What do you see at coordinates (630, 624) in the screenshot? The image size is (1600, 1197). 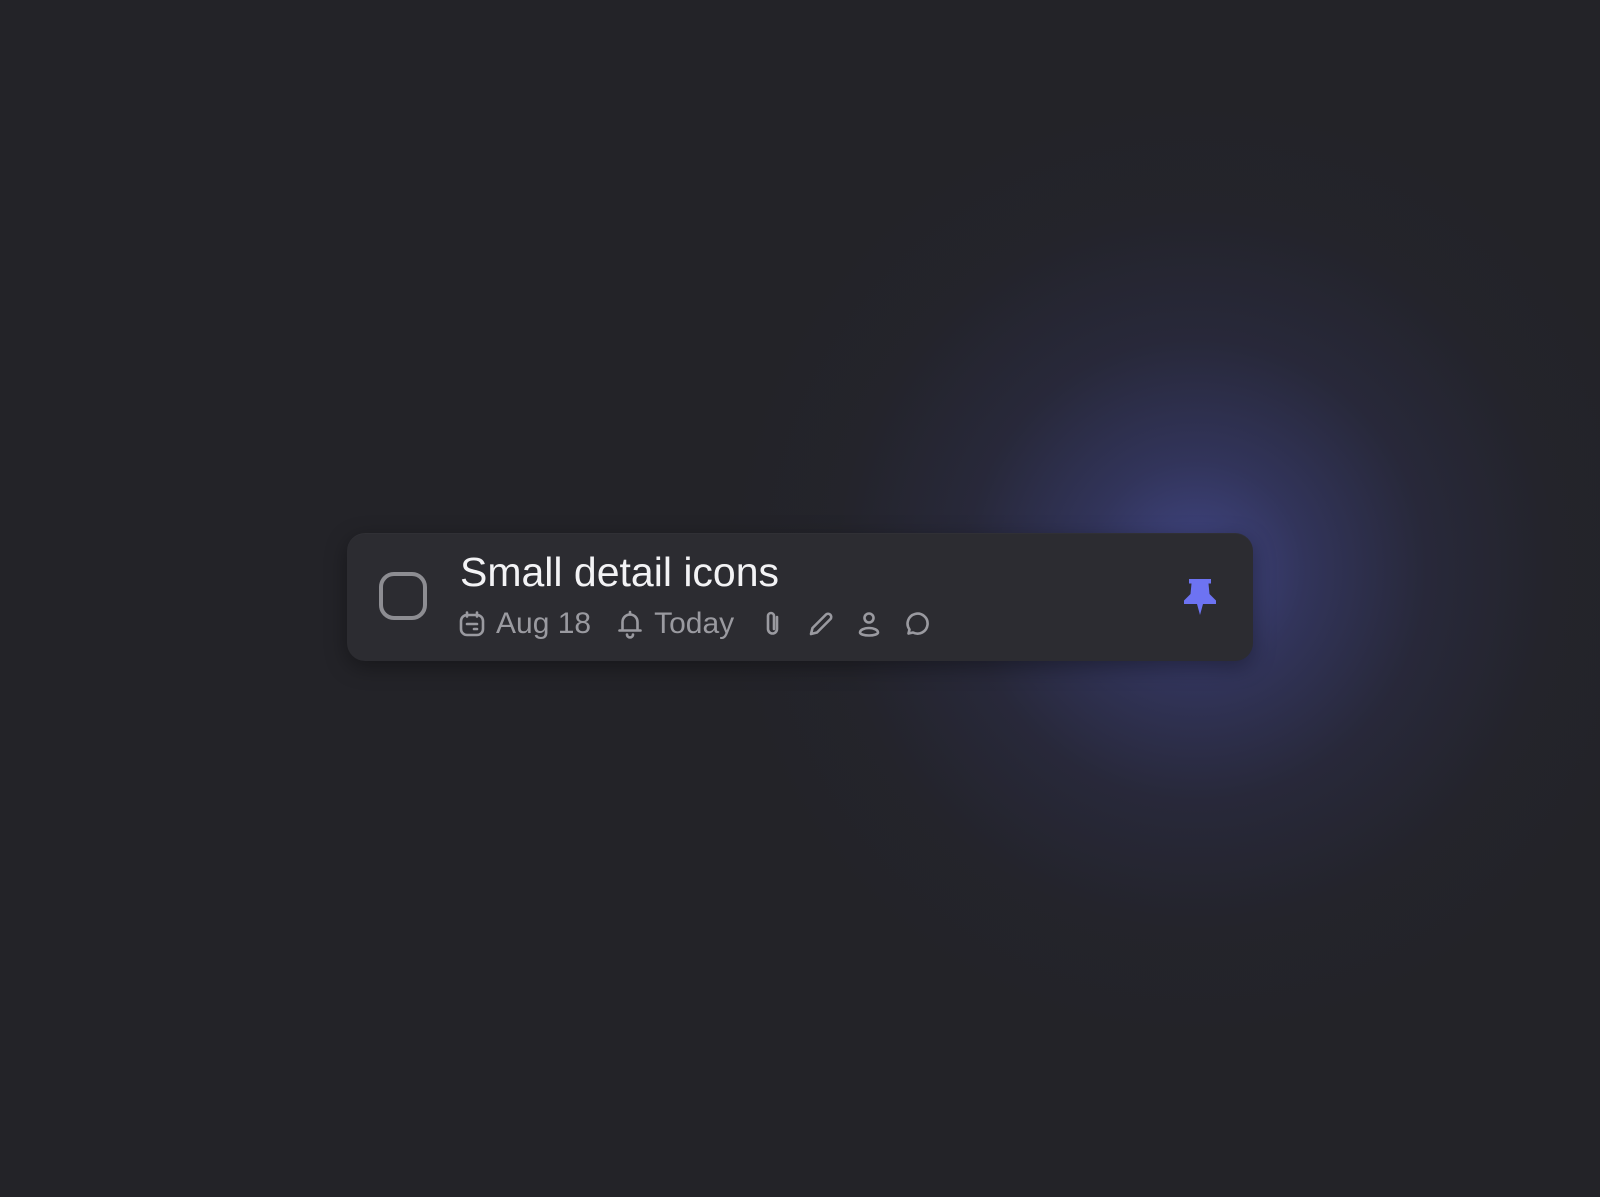 I see `bell-icon` at bounding box center [630, 624].